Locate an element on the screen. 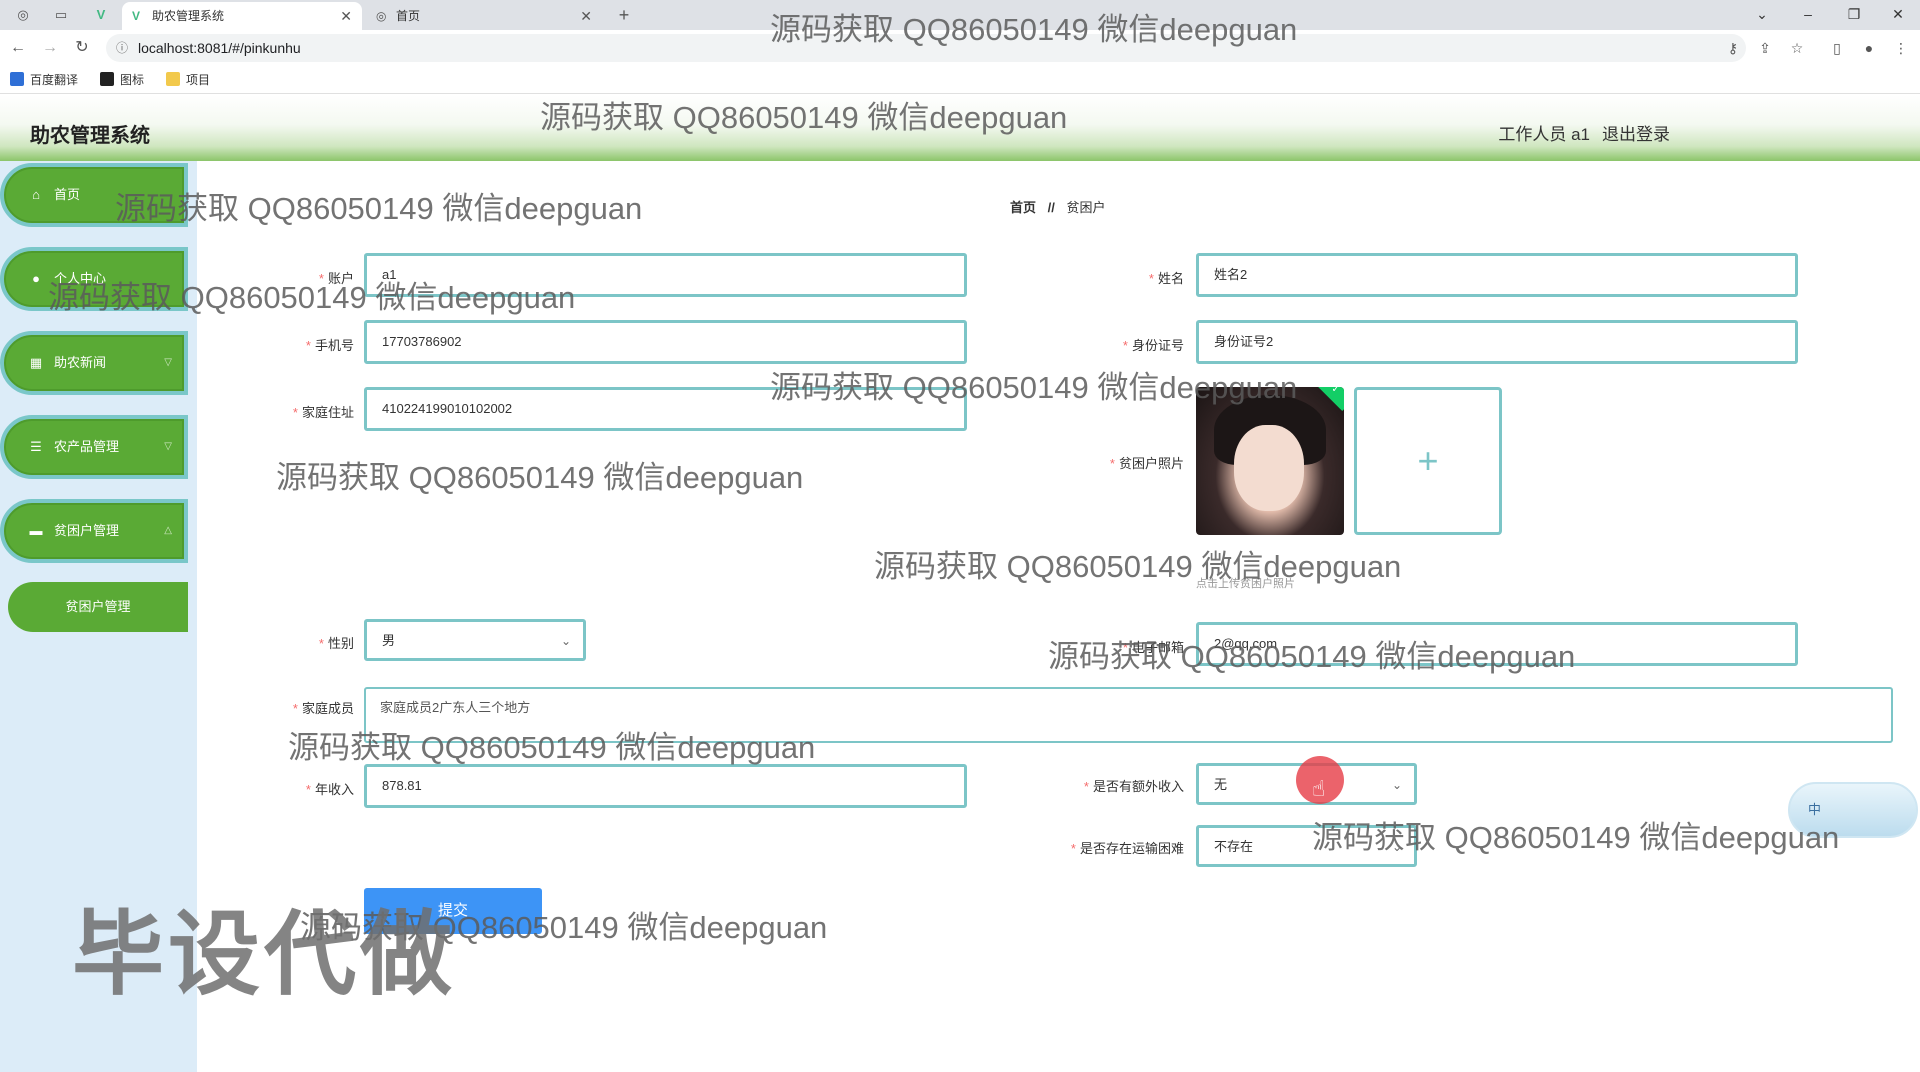 The width and height of the screenshot is (1920, 1072). transport-label: * 是否存在运输困难 is located at coordinates (1127, 848).